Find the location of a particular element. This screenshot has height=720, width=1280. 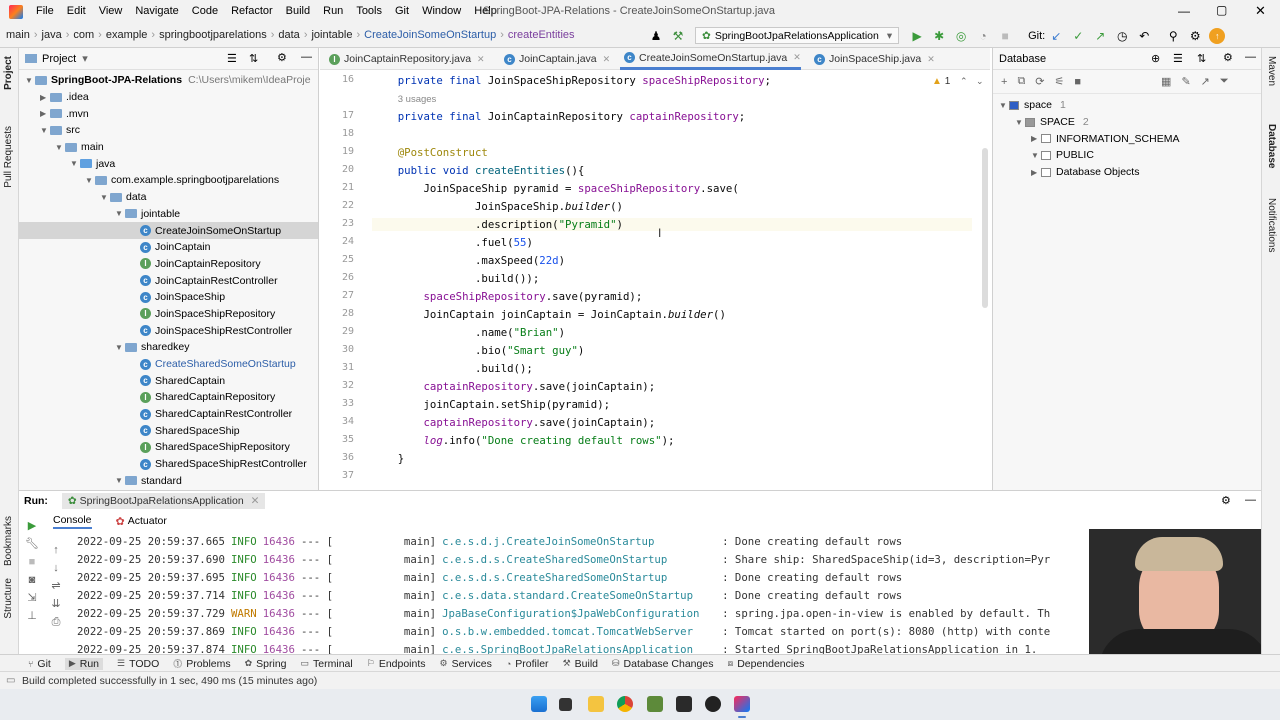

debug-icon: ✱ is located at coordinates (939, 36).